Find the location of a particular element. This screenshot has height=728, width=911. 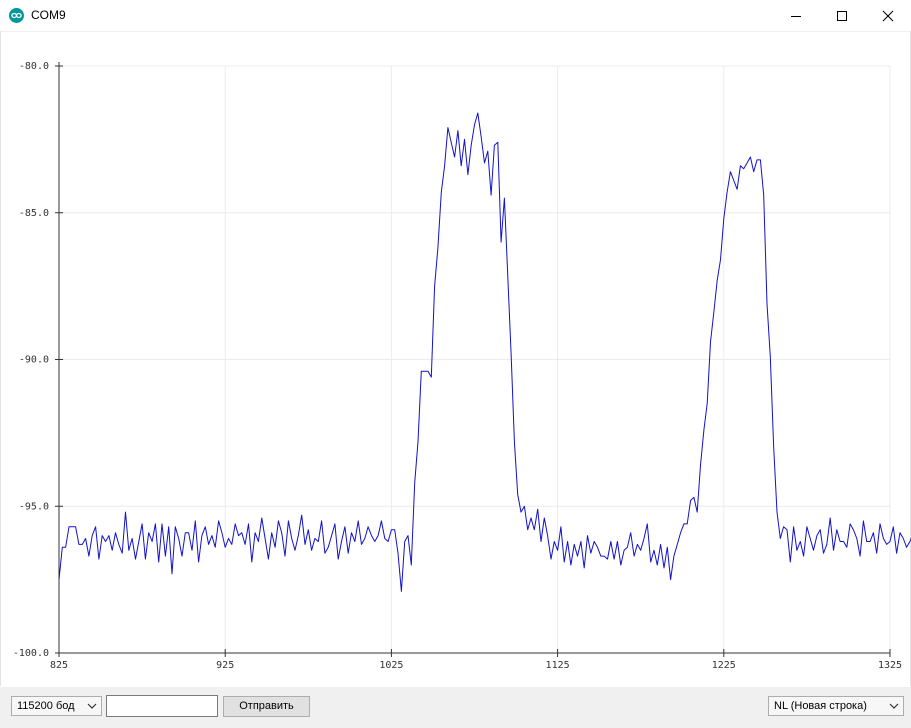

y-tick-label: -80.0 is located at coordinates (34, 66).